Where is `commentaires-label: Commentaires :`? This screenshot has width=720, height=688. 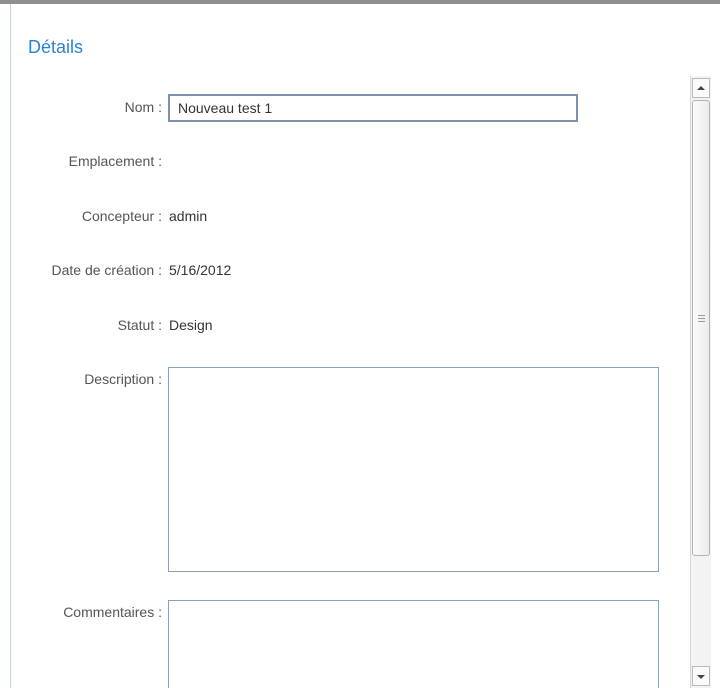
commentaires-label: Commentaires : is located at coordinates (112, 612).